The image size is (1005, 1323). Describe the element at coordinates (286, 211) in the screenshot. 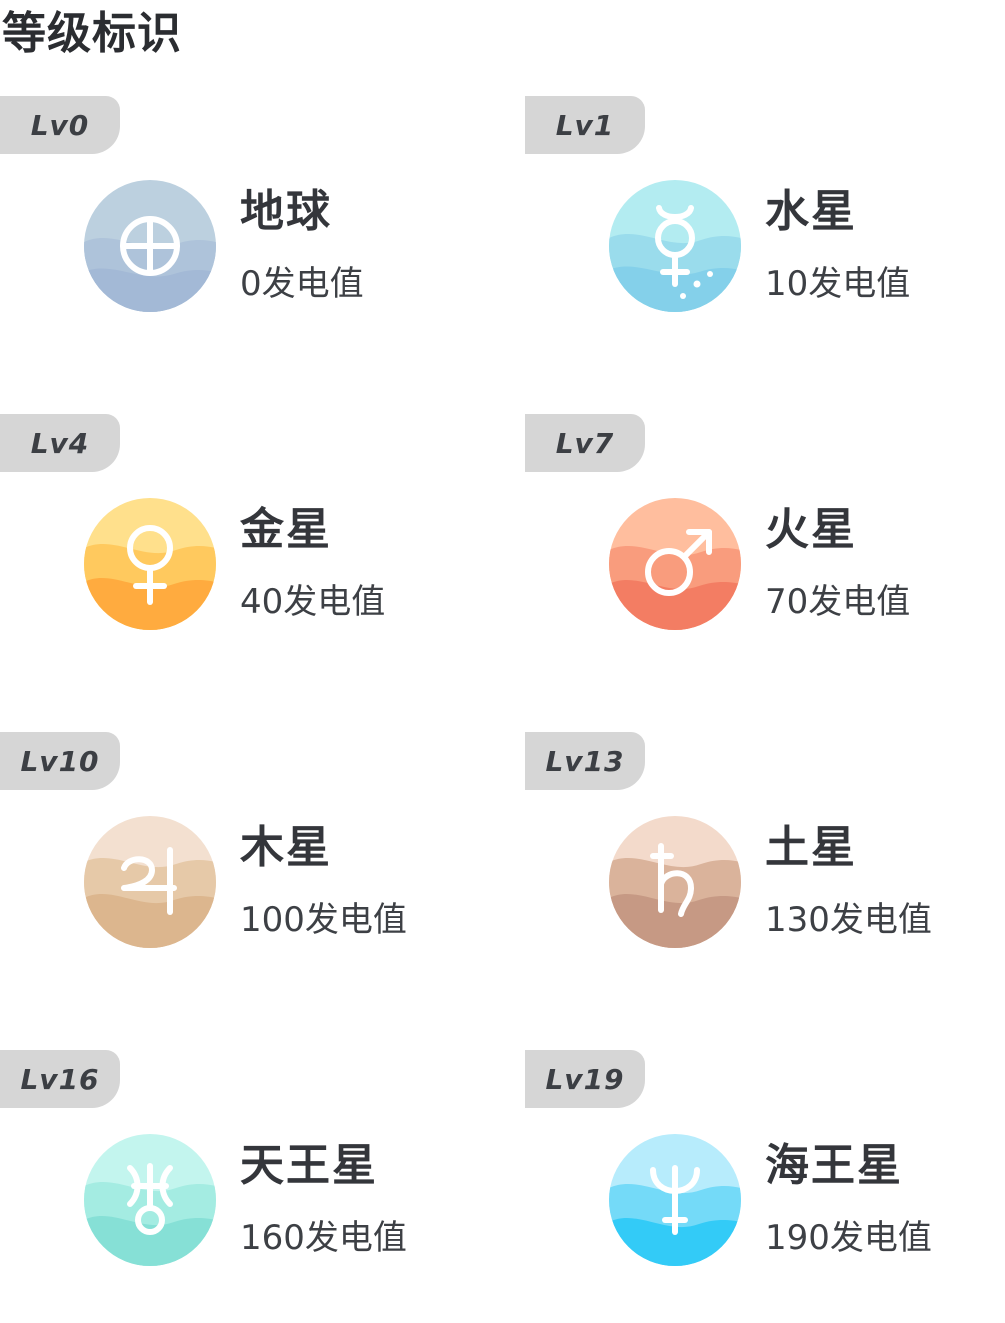

I see `planet-name: 地球` at that location.